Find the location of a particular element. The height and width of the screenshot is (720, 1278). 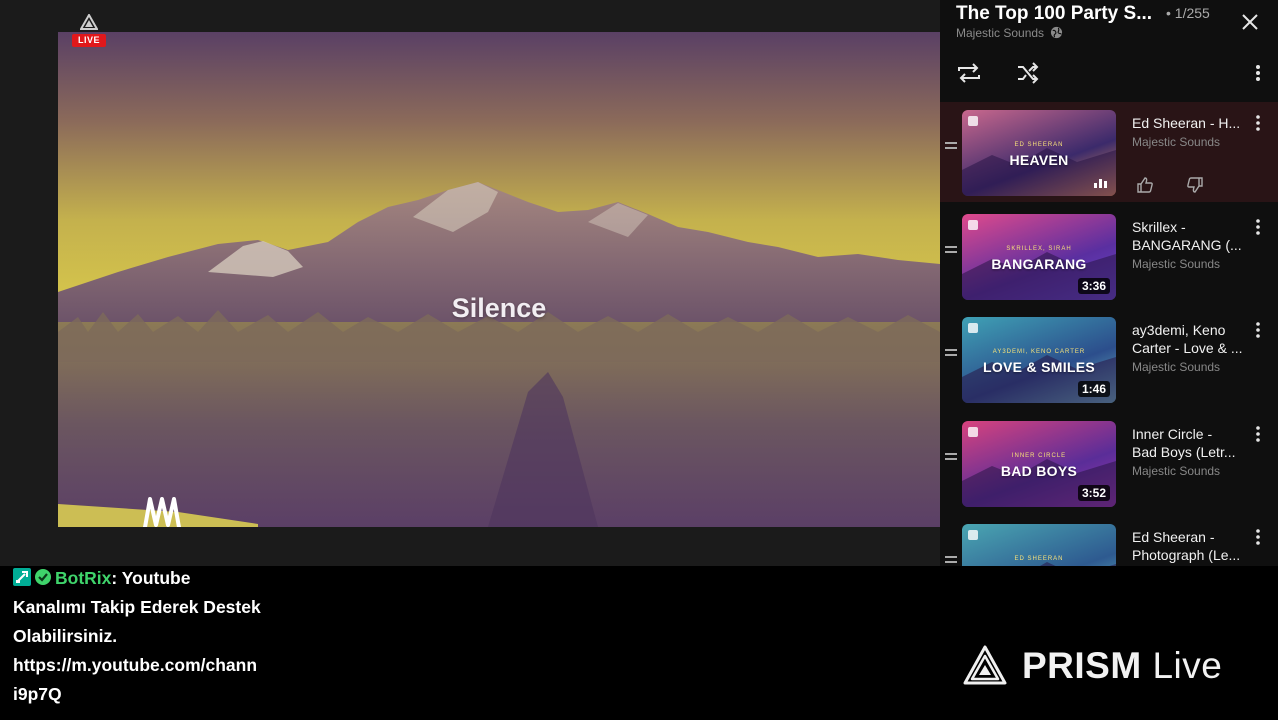

playlist-item-info: Ed Sheeran - H... Majestic Sounds is located at coordinates (1190, 131).